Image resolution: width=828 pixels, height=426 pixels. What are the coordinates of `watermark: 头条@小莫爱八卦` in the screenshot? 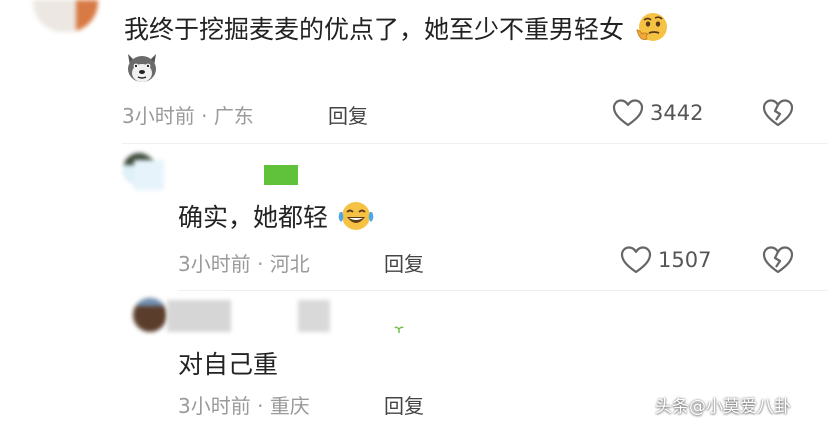 It's located at (709, 404).